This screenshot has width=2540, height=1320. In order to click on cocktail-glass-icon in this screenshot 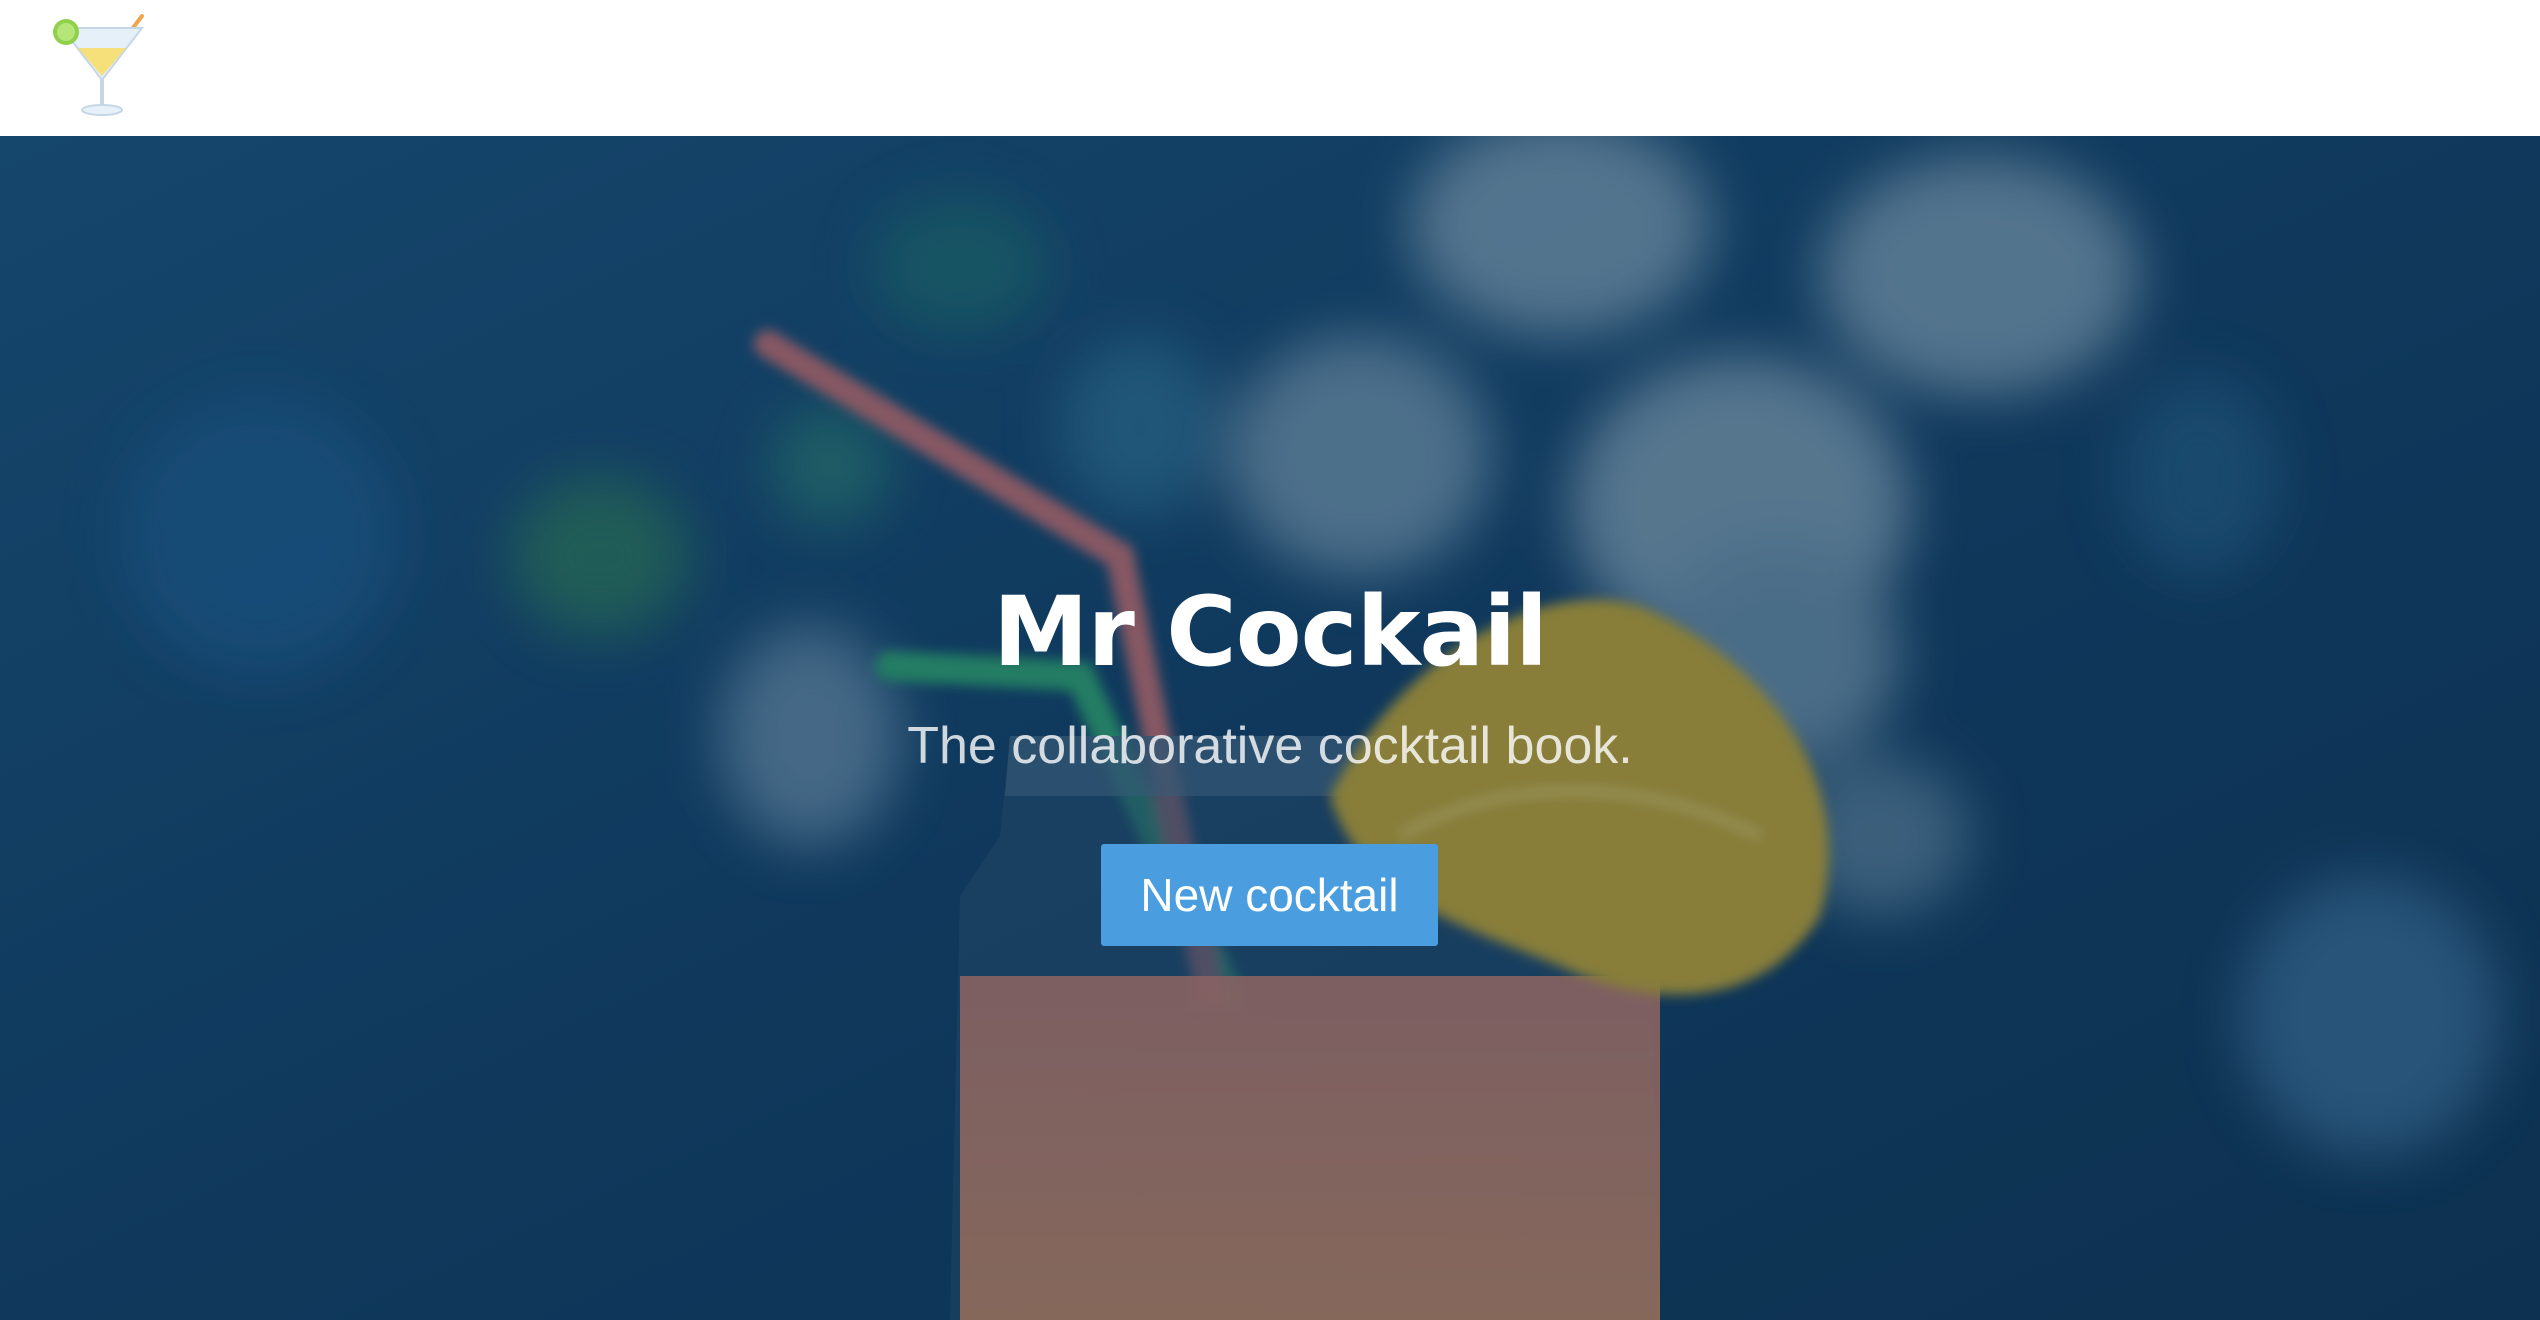, I will do `click(100, 66)`.